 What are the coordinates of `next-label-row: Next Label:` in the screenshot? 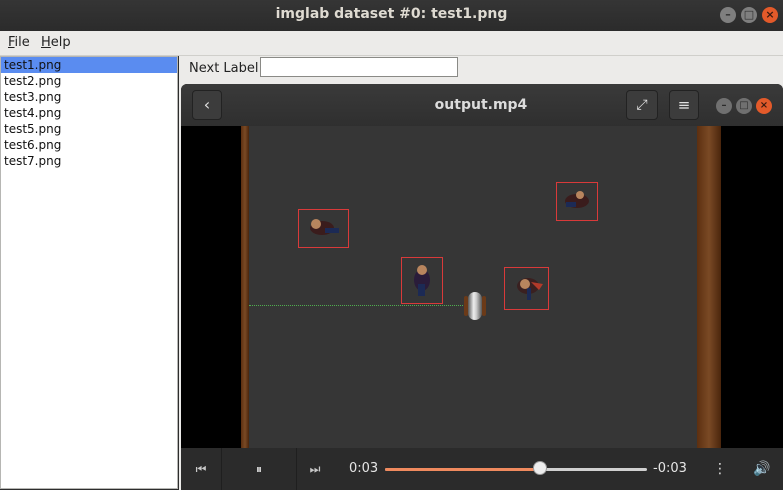 It's located at (481, 69).